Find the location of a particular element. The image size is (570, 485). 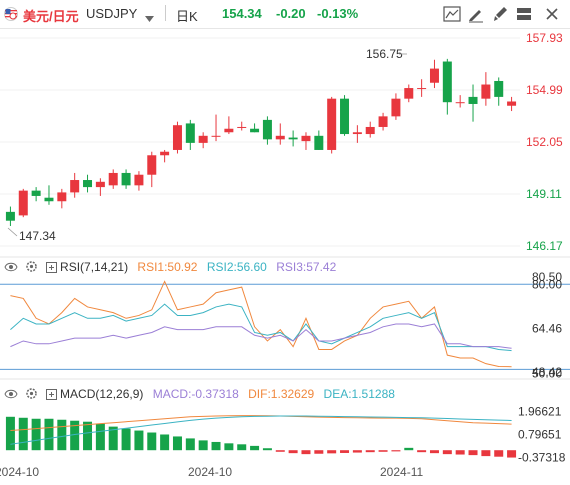

pair-name: 美元/日元 is located at coordinates (51, 16).